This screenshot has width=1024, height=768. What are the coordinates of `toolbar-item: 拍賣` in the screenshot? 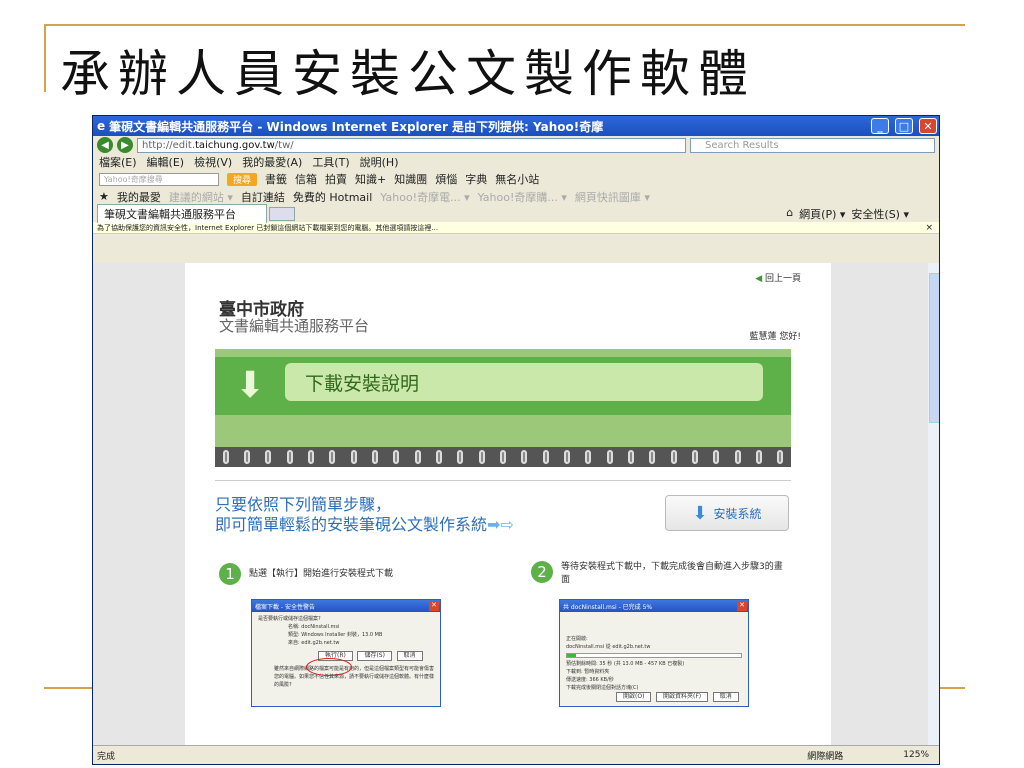 It's located at (336, 179).